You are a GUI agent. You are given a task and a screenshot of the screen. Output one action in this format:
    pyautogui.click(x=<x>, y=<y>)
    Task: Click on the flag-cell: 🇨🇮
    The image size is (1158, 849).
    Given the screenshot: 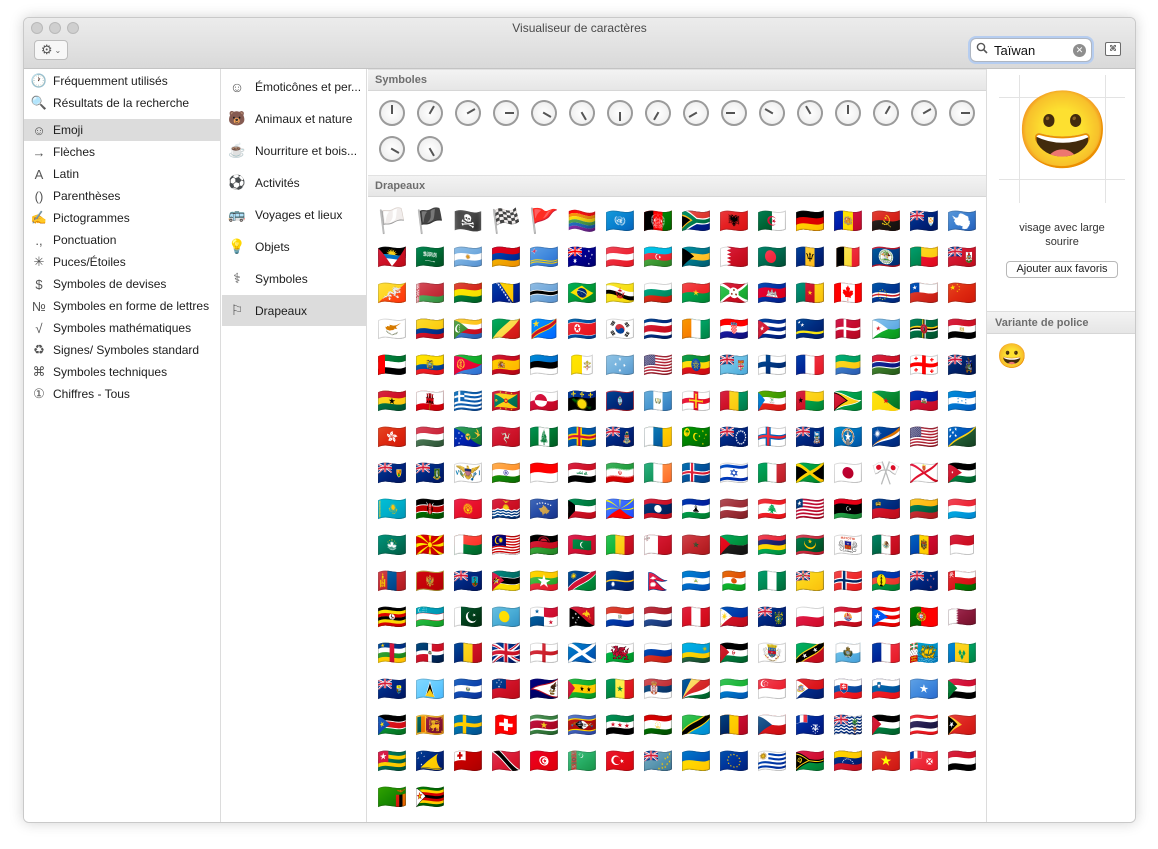 What is the action you would take?
    pyautogui.click(x=696, y=330)
    